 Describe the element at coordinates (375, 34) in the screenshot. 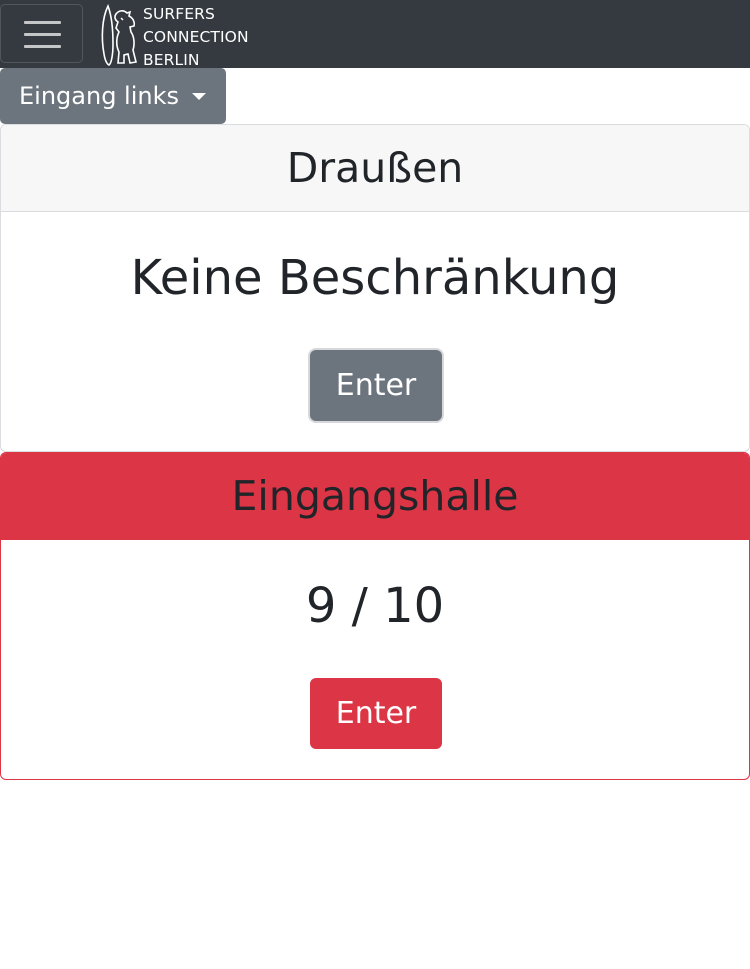

I see `navbar: SURFERS CONNECTION BERLIN` at that location.